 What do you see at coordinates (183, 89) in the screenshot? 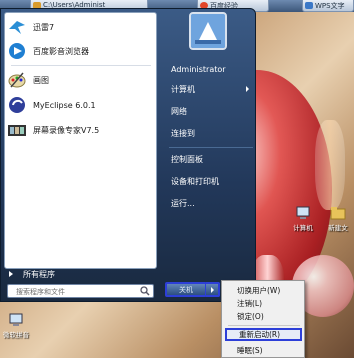
I see `menu-item-label: 计算机` at bounding box center [183, 89].